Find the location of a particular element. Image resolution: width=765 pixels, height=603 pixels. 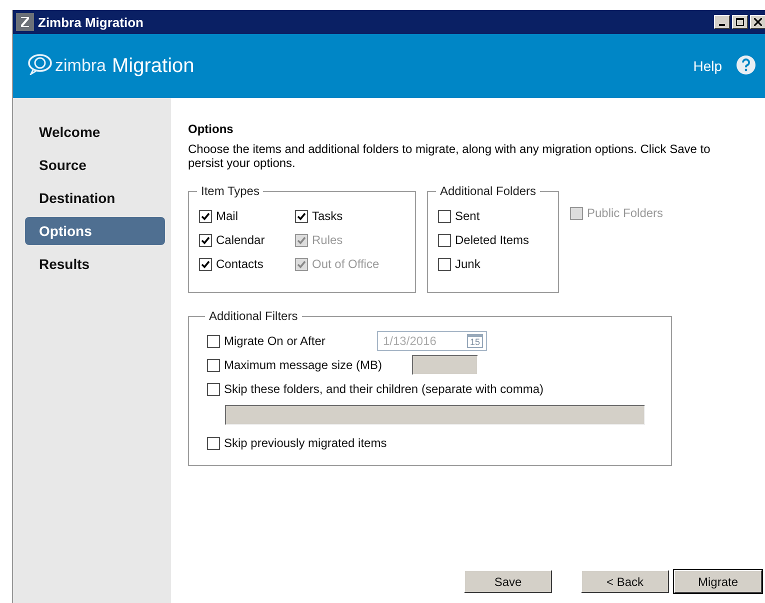

checkbox-label: Public Folders is located at coordinates (625, 213).